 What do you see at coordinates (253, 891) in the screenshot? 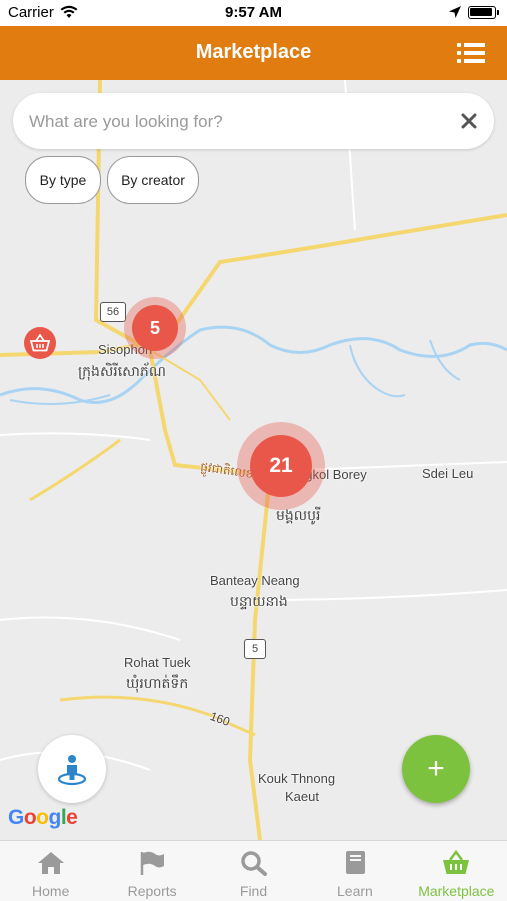
I see `tab-label: Find` at bounding box center [253, 891].